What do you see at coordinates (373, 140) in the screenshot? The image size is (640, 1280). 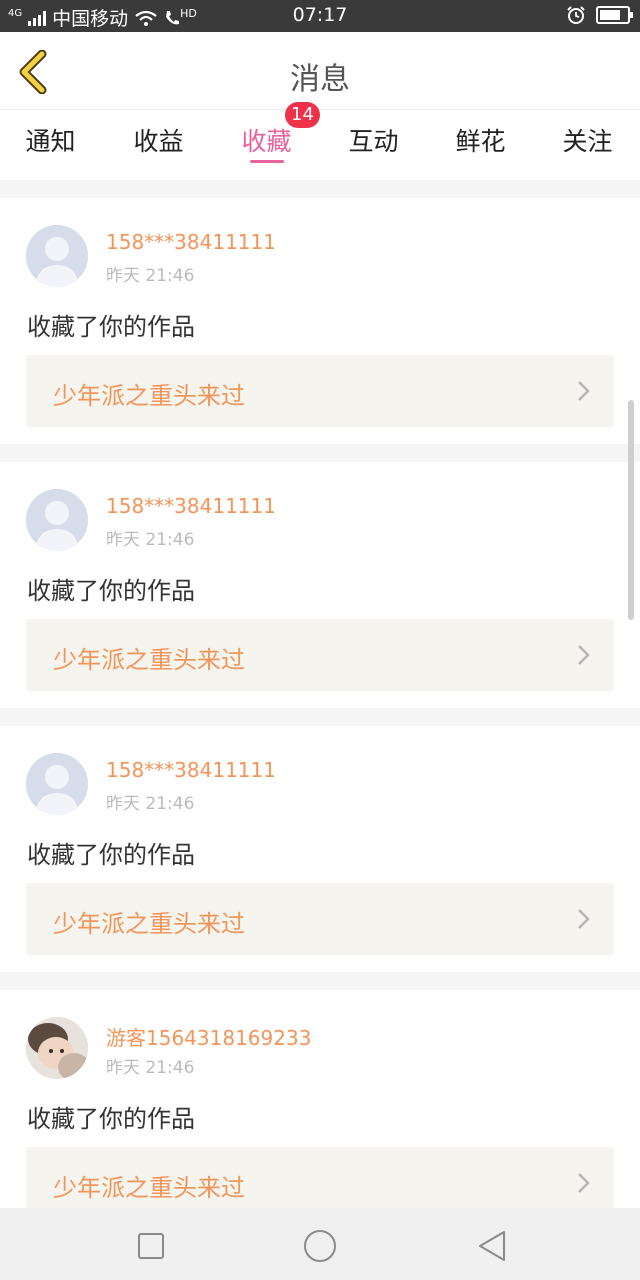 I see `tab-interaction: 互动` at bounding box center [373, 140].